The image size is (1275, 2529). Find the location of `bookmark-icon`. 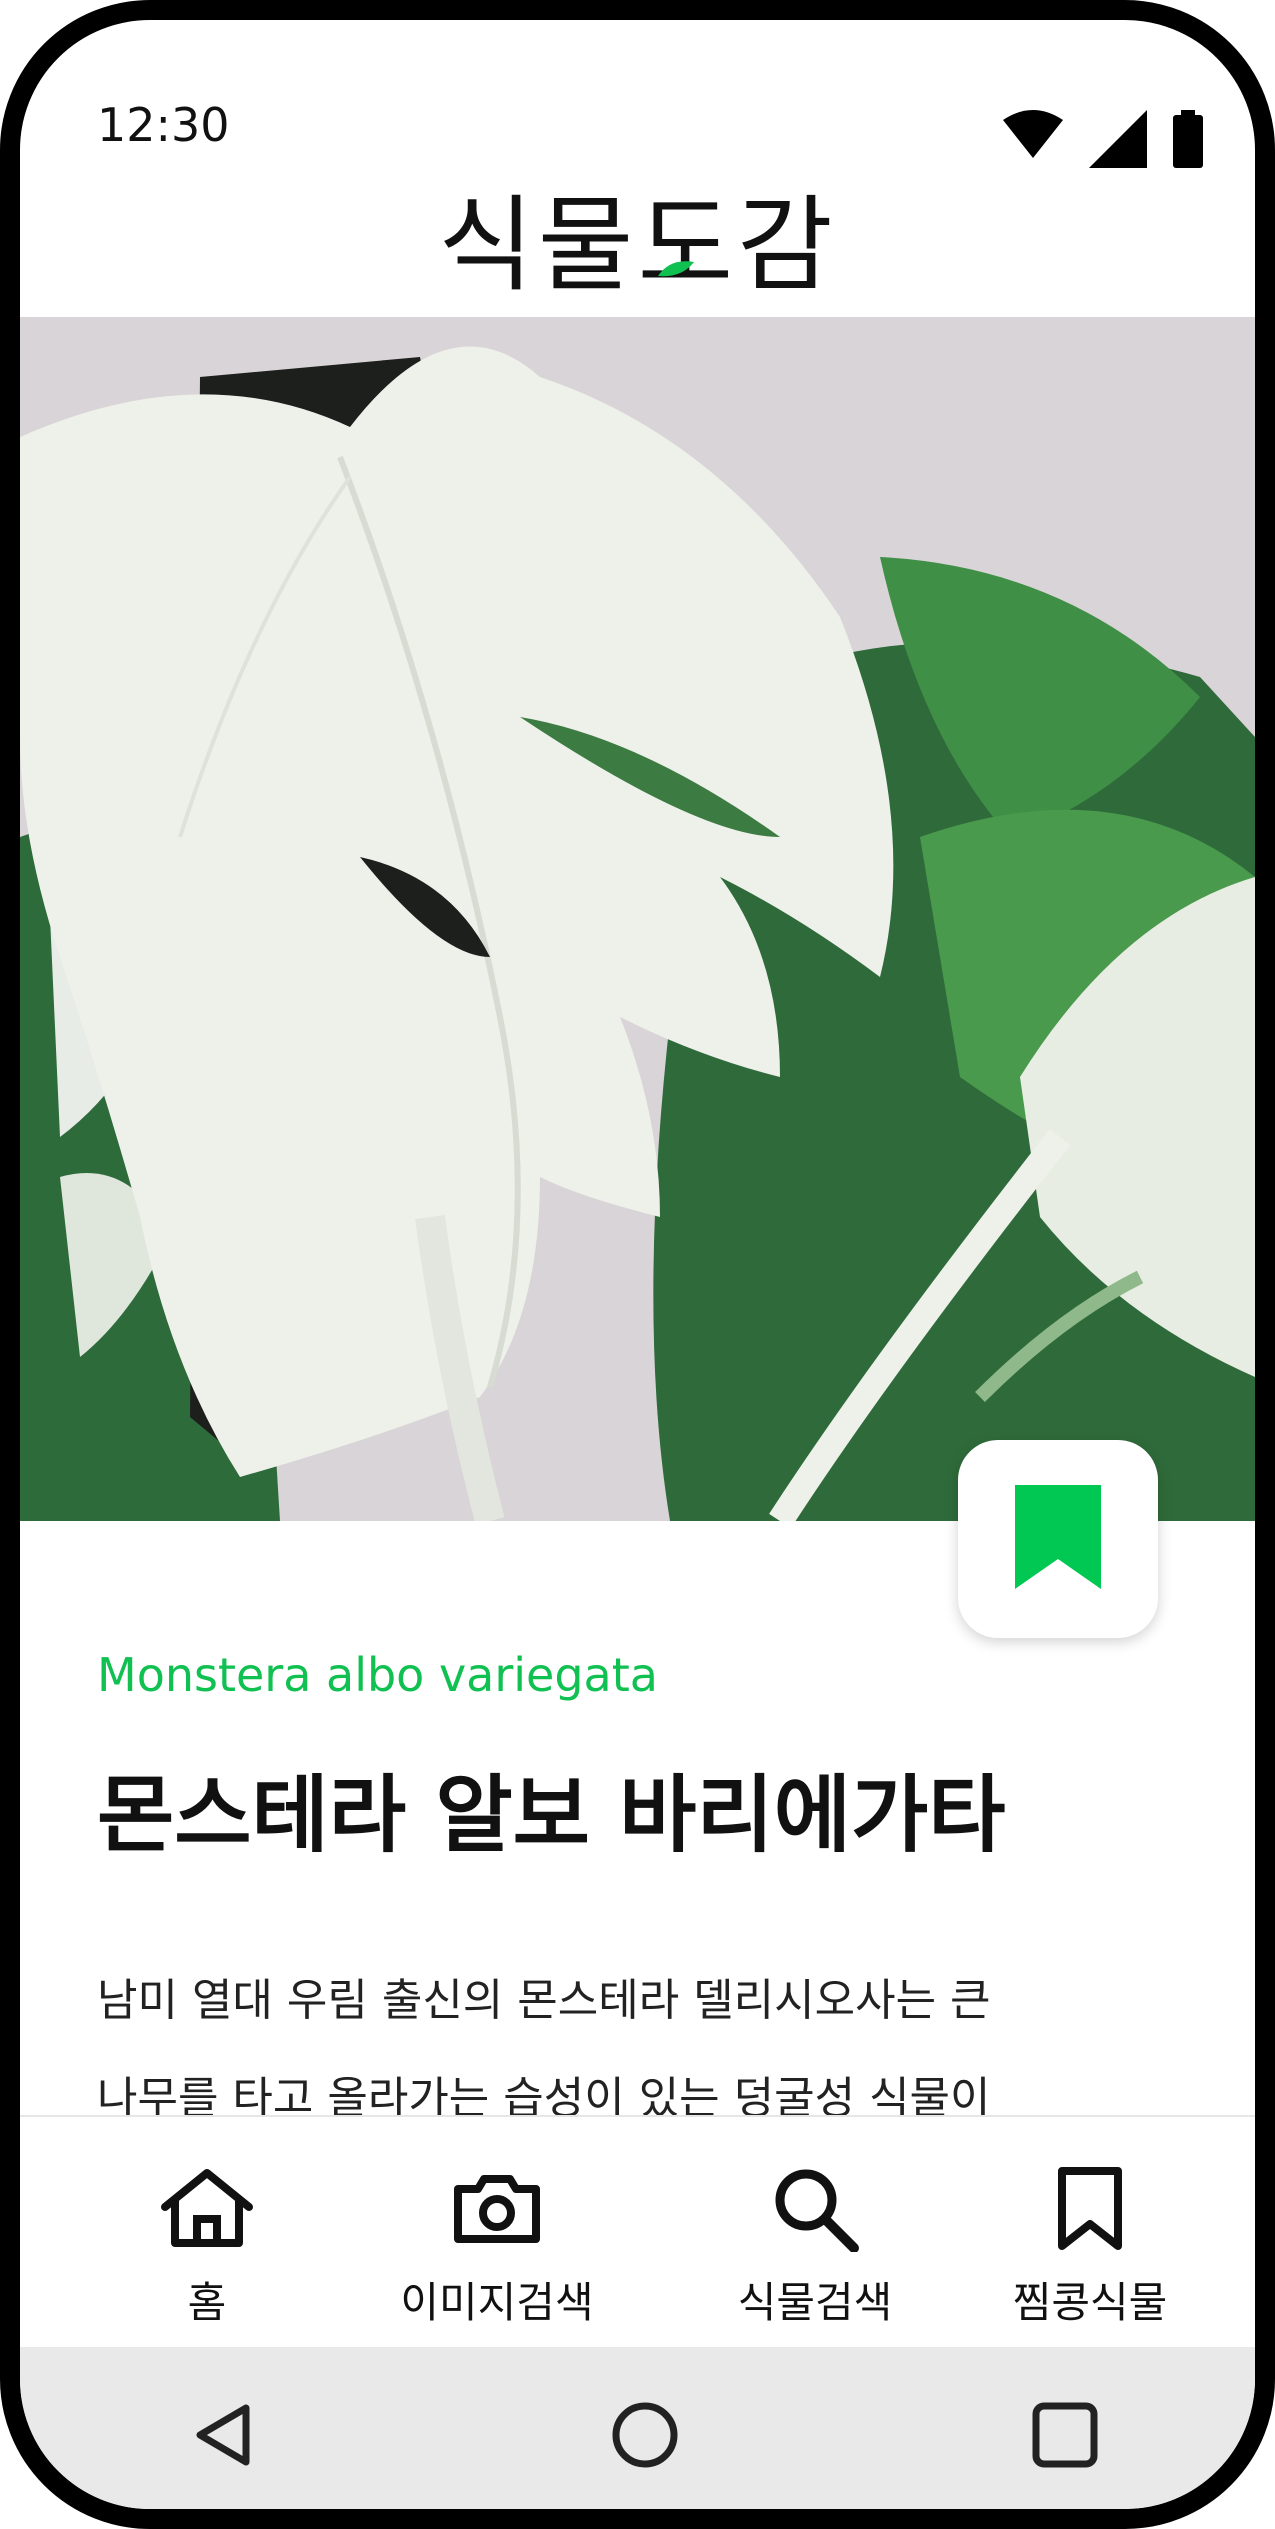

bookmark-icon is located at coordinates (1090, 2209).